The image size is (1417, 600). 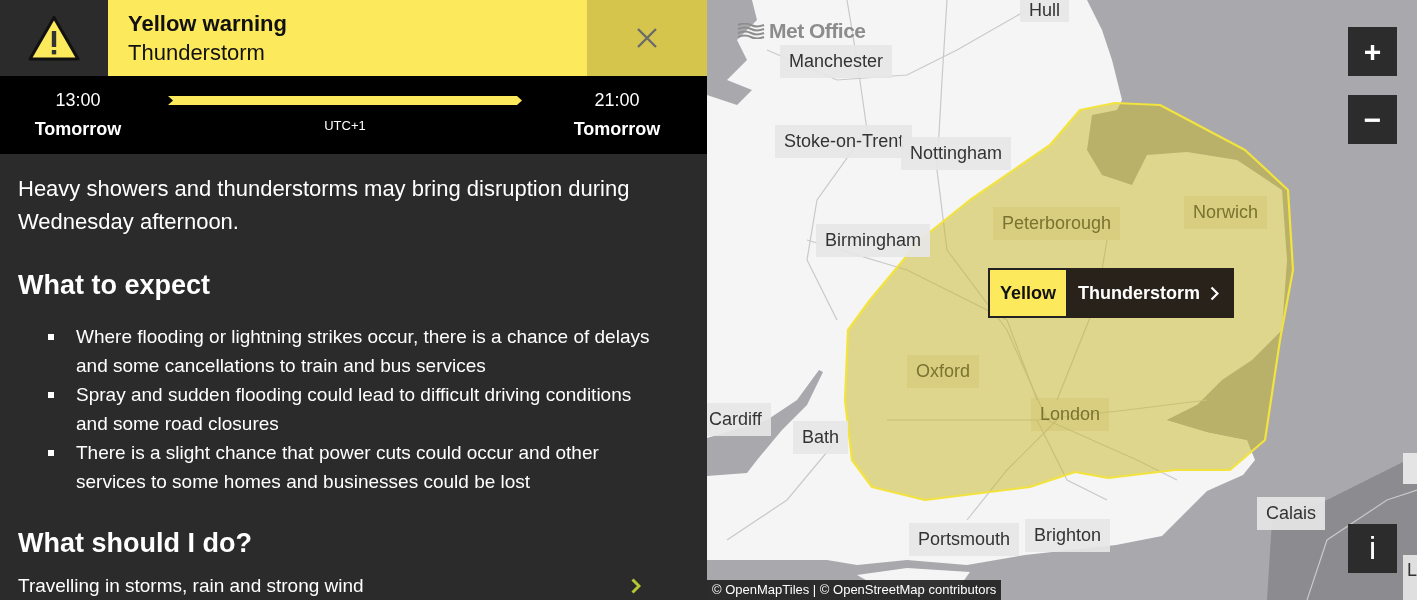 I want to click on start-time: 13:00, so click(x=78, y=100).